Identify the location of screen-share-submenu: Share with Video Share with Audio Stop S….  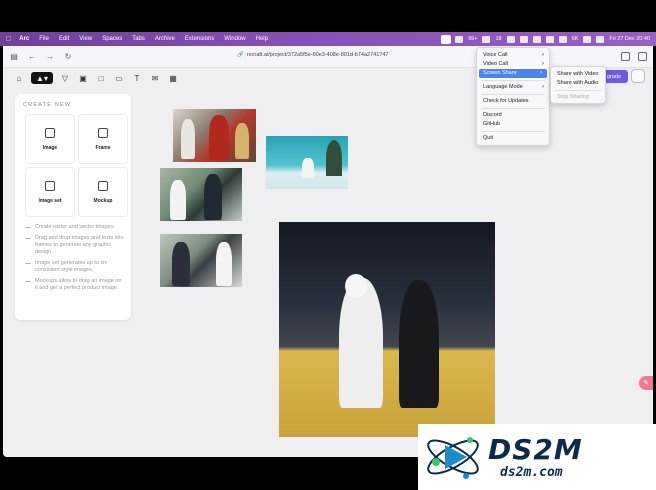
(578, 85).